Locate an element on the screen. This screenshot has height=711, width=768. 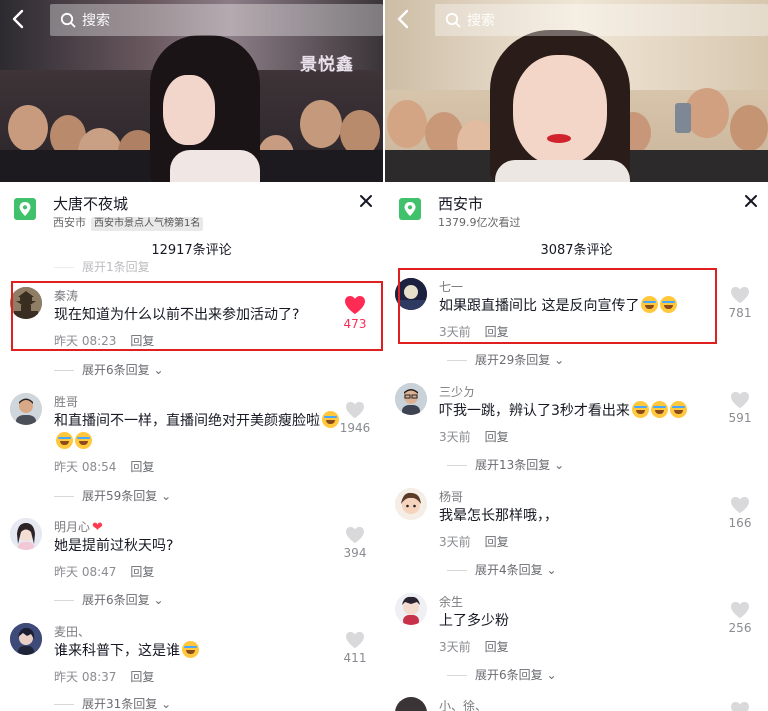
comment-text: 和直播间不一样，直播间绝对开美颜瘦脸啦 is located at coordinates (196, 432).